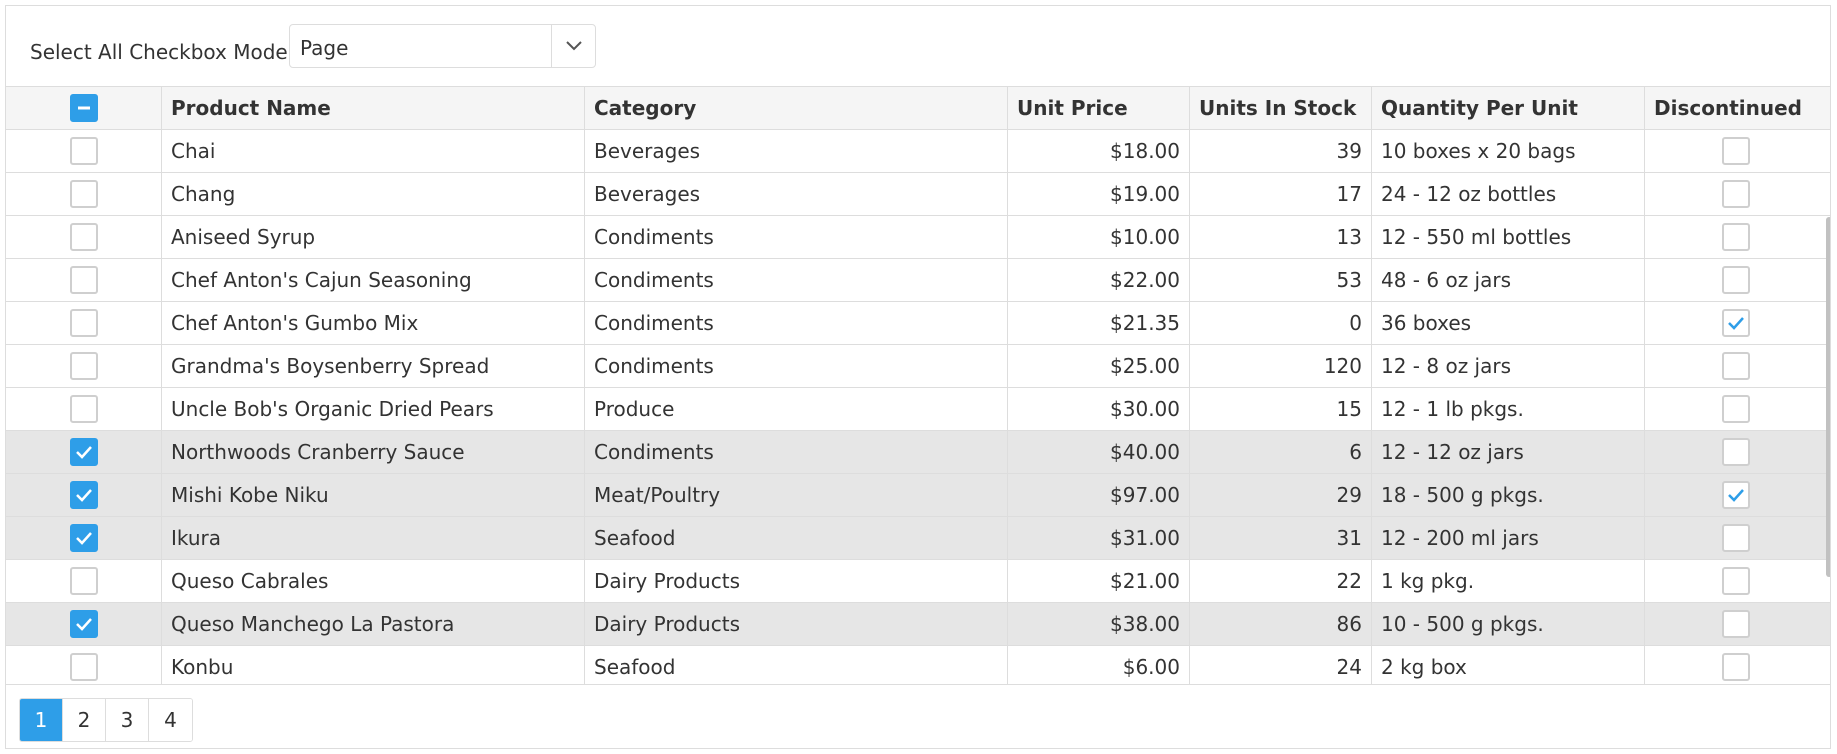 Image resolution: width=1837 pixels, height=754 pixels. I want to click on table-row: Konbu Seafood $6.00 24 2 kg box, so click(918, 665).